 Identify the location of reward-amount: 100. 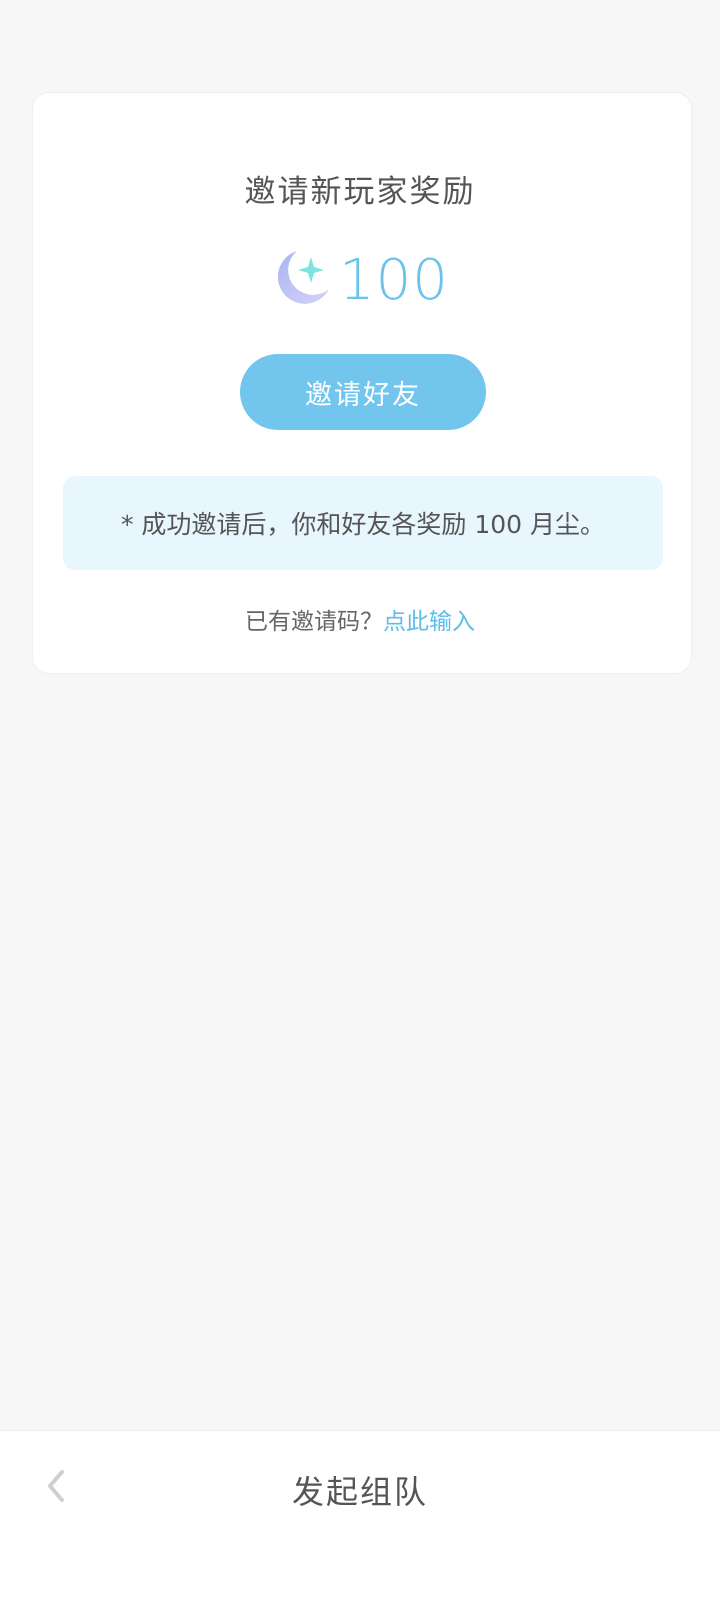
(394, 280).